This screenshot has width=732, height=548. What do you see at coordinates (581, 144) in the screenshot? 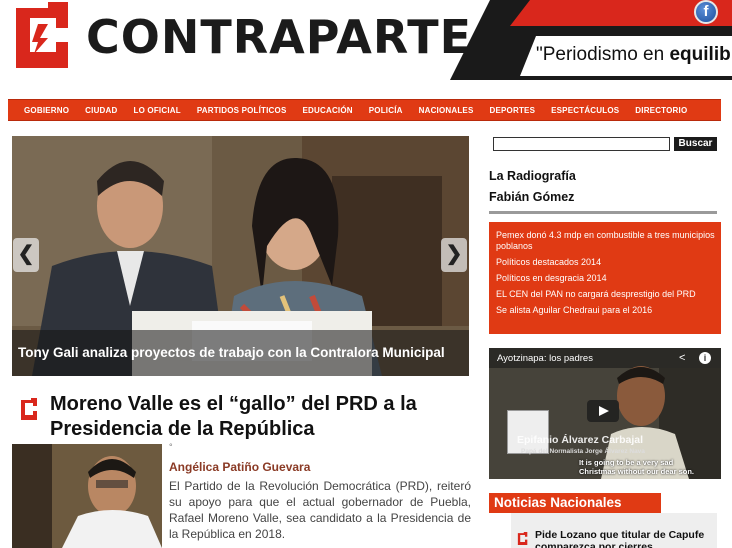
I see `search-input` at bounding box center [581, 144].